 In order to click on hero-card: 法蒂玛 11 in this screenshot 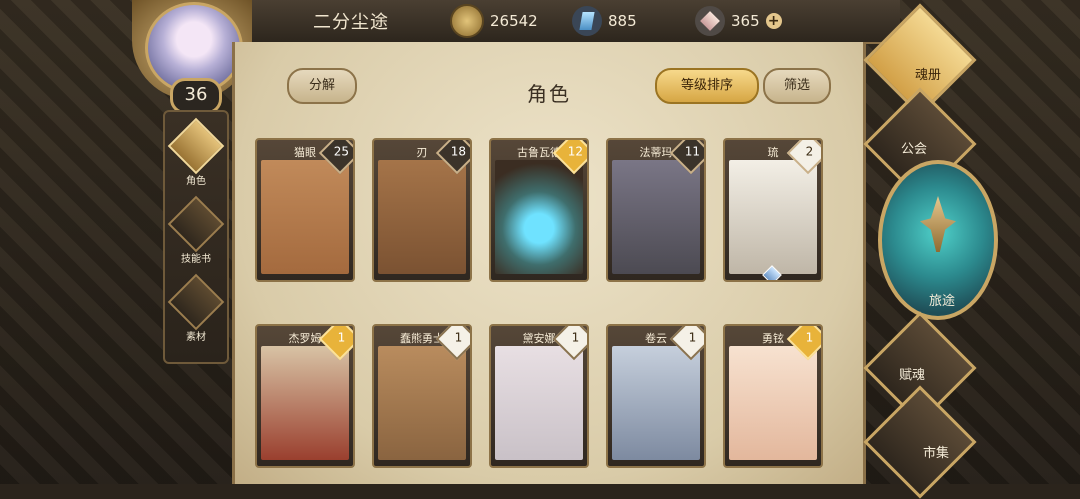, I will do `click(656, 210)`.